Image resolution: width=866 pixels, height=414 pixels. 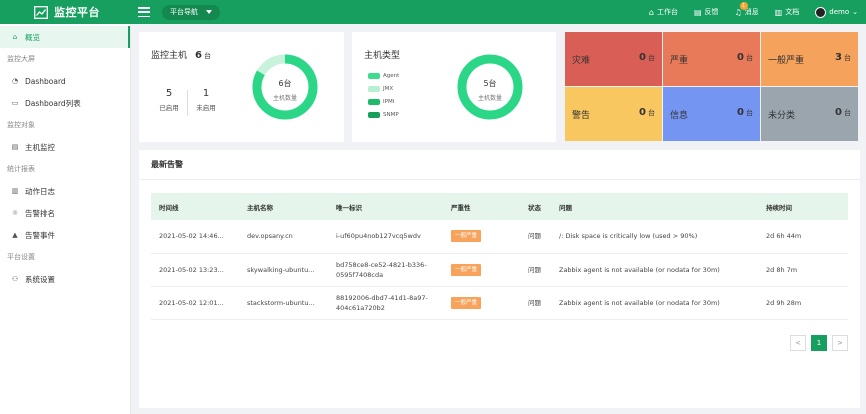 What do you see at coordinates (809, 114) in the screenshot?
I see `severity-tile-unclassified: 未分类 0 台` at bounding box center [809, 114].